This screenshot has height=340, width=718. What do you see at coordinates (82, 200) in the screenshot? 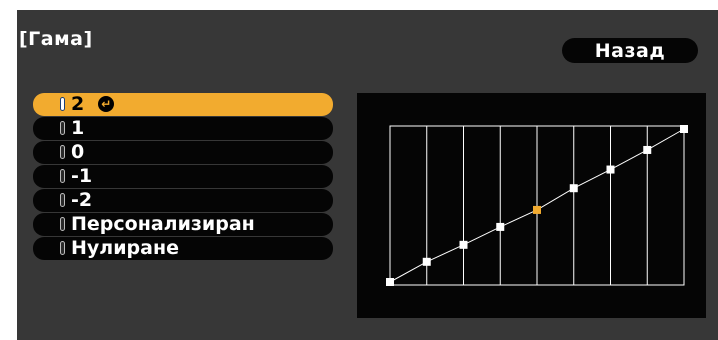
I see `option-label: -2` at bounding box center [82, 200].